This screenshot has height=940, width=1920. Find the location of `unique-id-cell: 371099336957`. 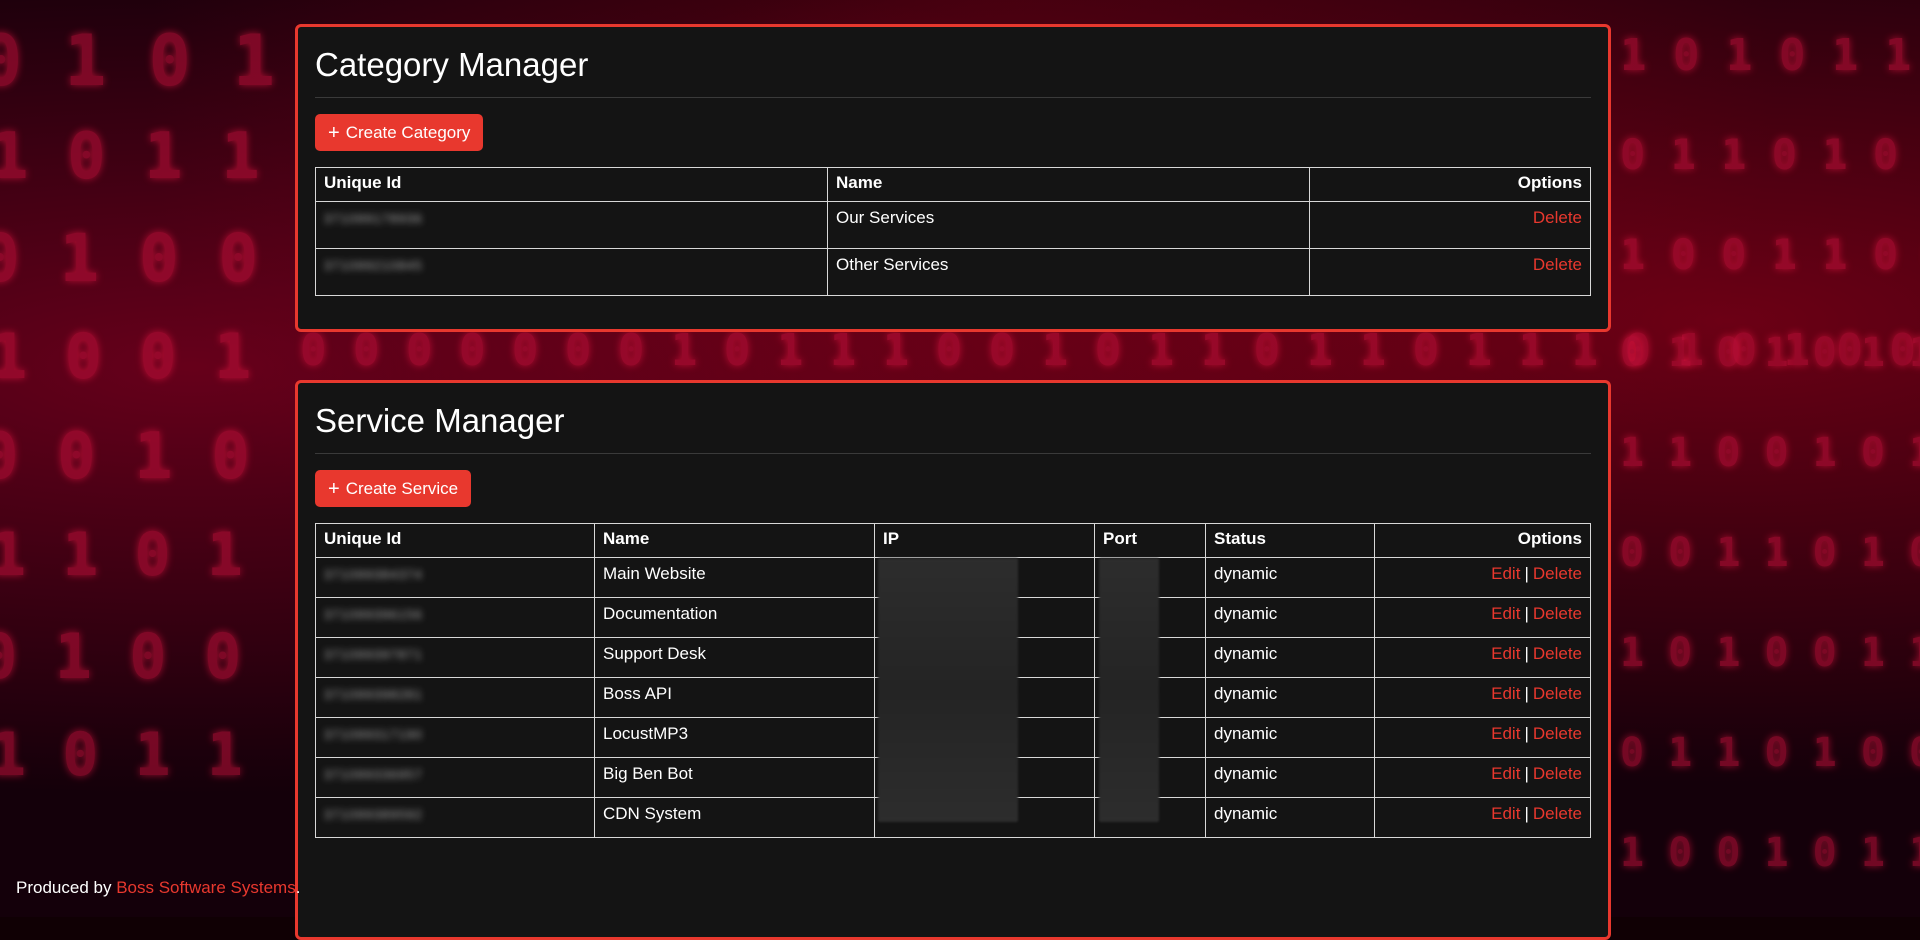

unique-id-cell: 371099336957 is located at coordinates (455, 777).